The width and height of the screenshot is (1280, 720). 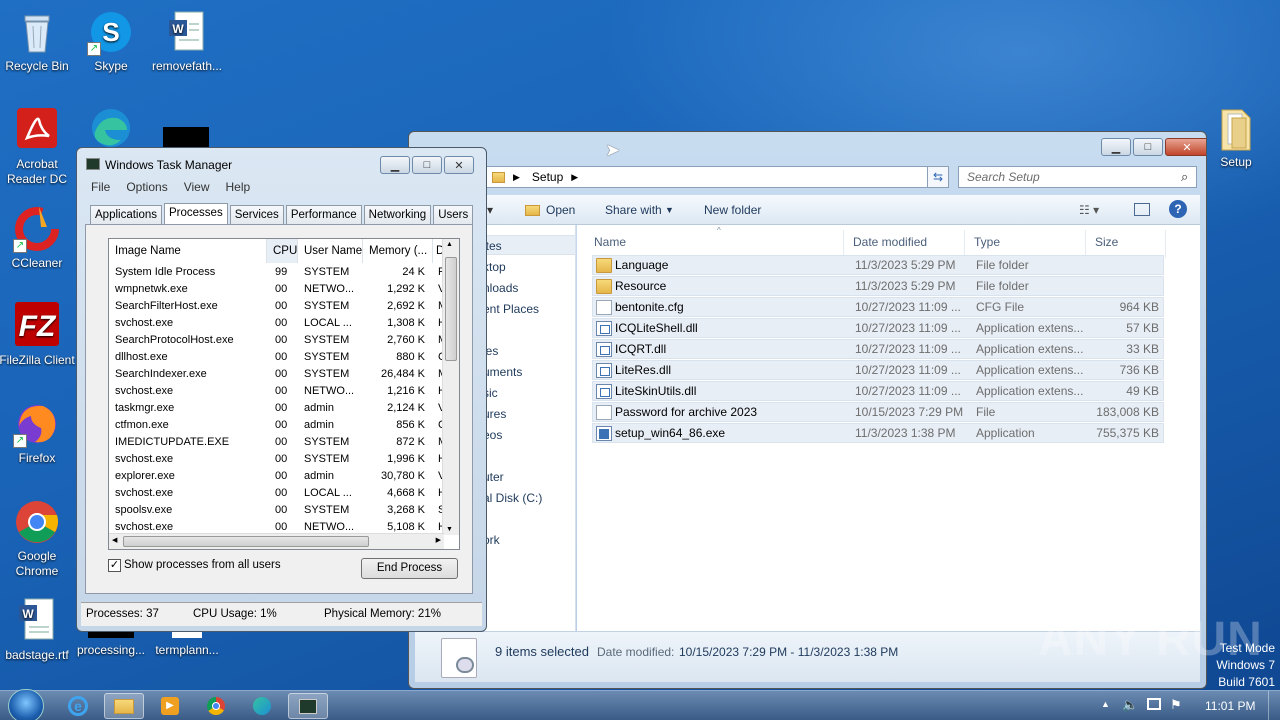 I want to click on volume-icon: 🔈, so click(x=1130, y=705).